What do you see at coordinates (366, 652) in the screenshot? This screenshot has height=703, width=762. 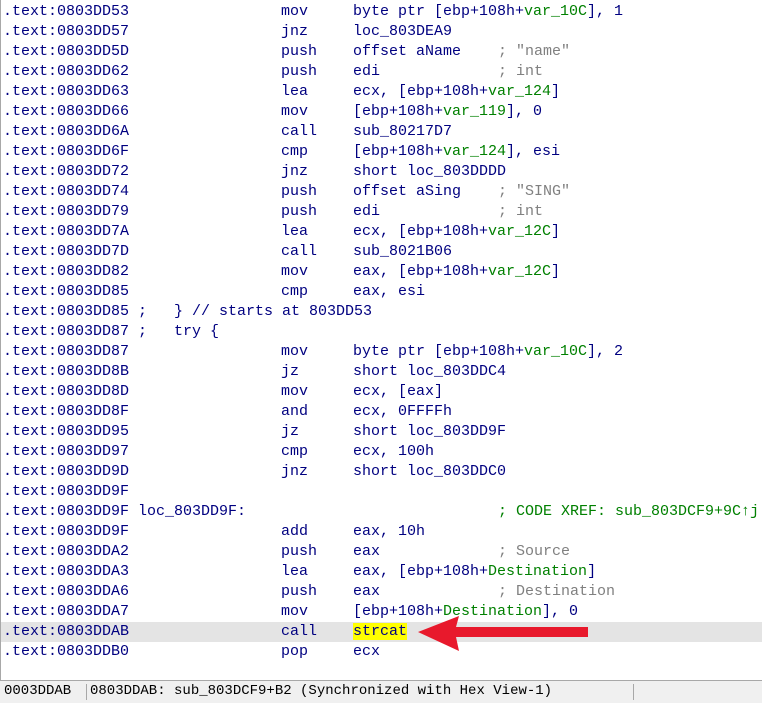 I see `instruction-operand: ecx` at bounding box center [366, 652].